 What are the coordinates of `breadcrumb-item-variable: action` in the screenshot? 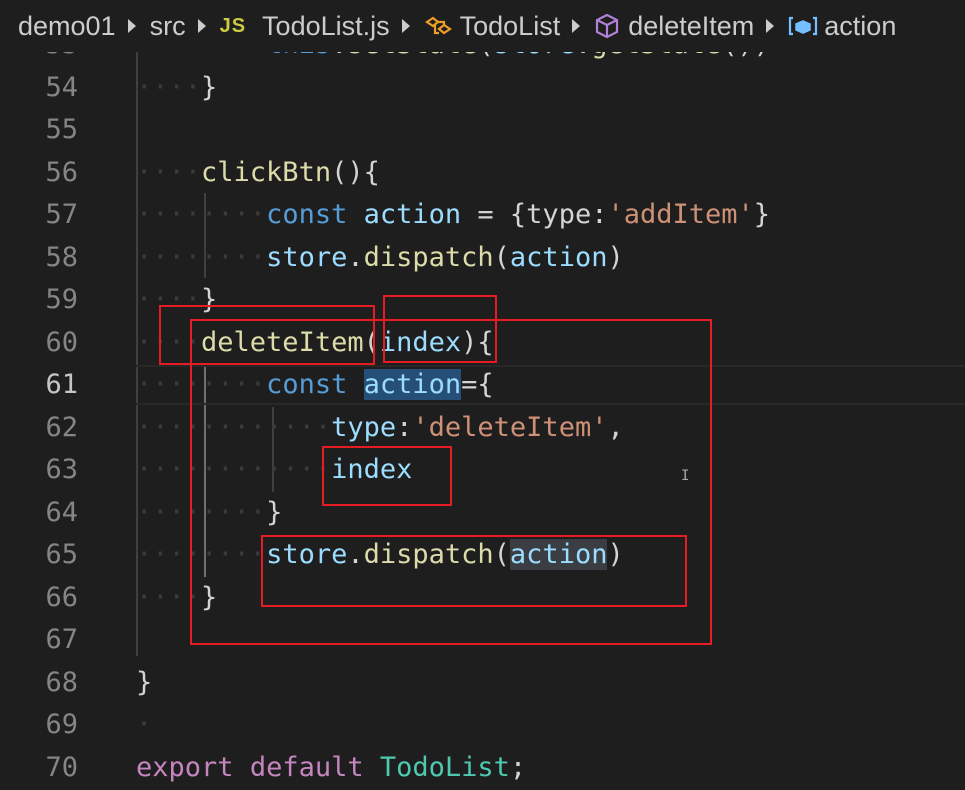 It's located at (842, 26).